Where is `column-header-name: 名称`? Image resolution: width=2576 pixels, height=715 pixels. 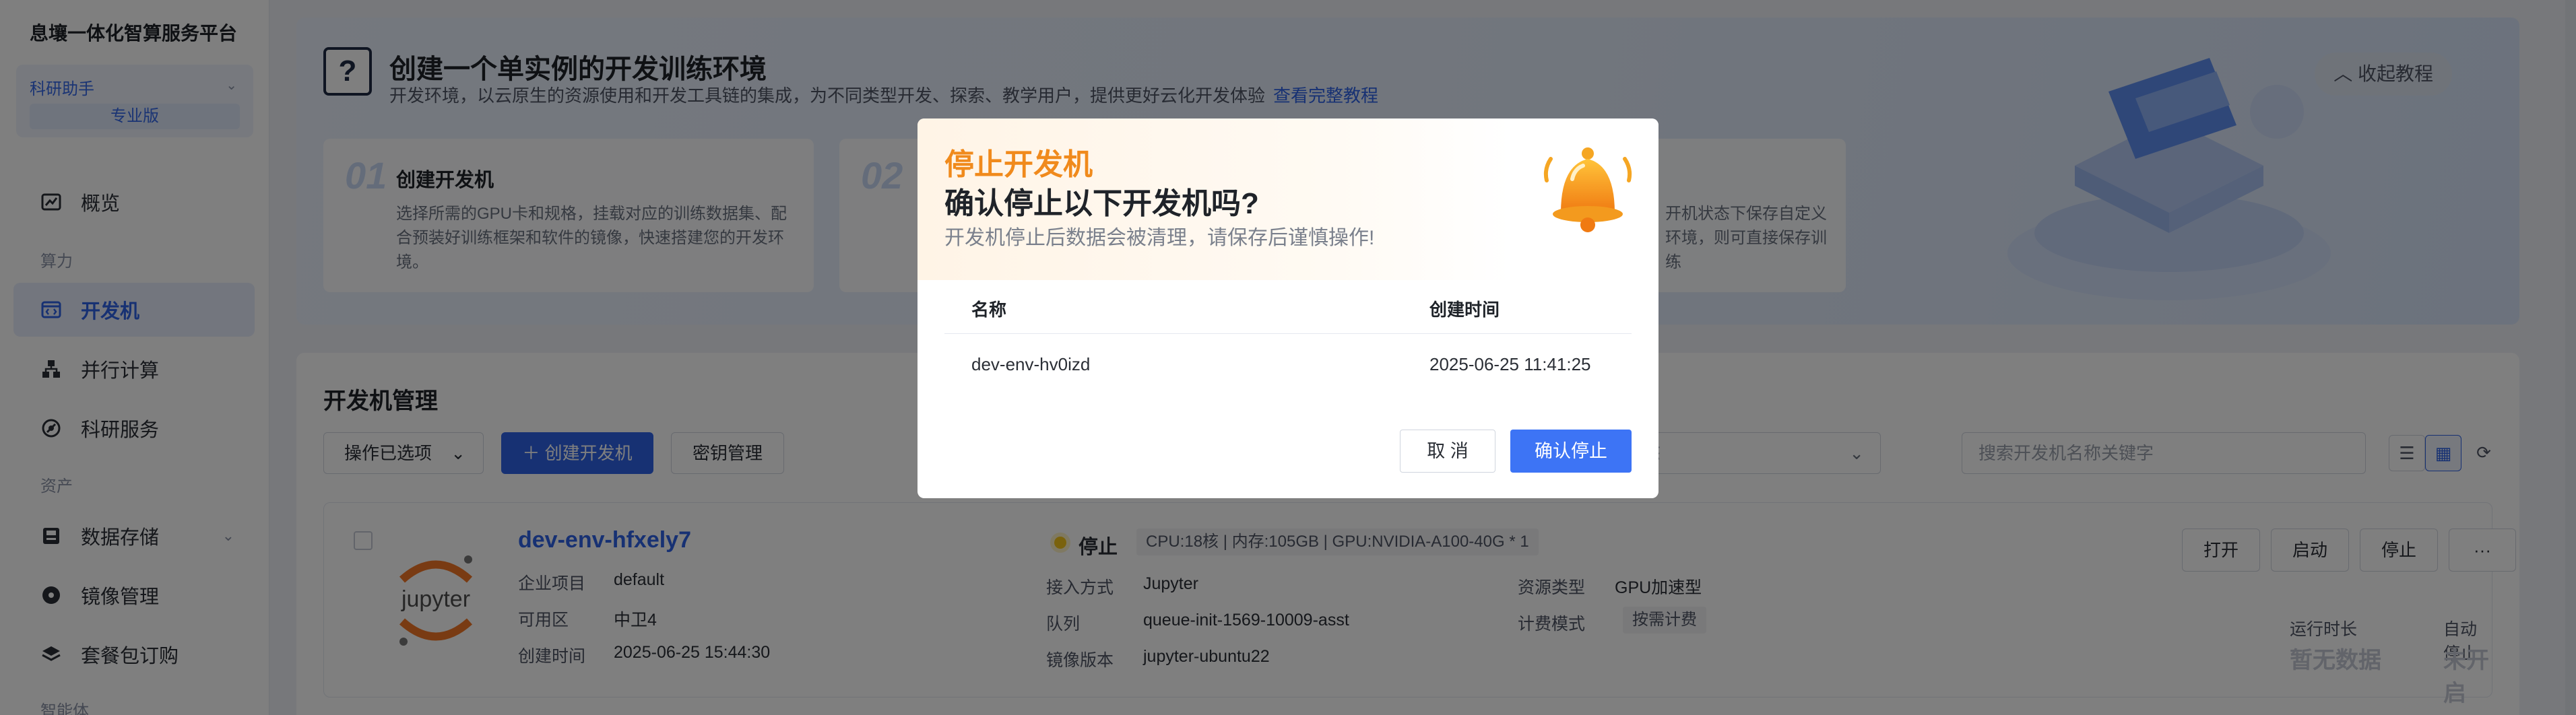 column-header-name: 名称 is located at coordinates (989, 310).